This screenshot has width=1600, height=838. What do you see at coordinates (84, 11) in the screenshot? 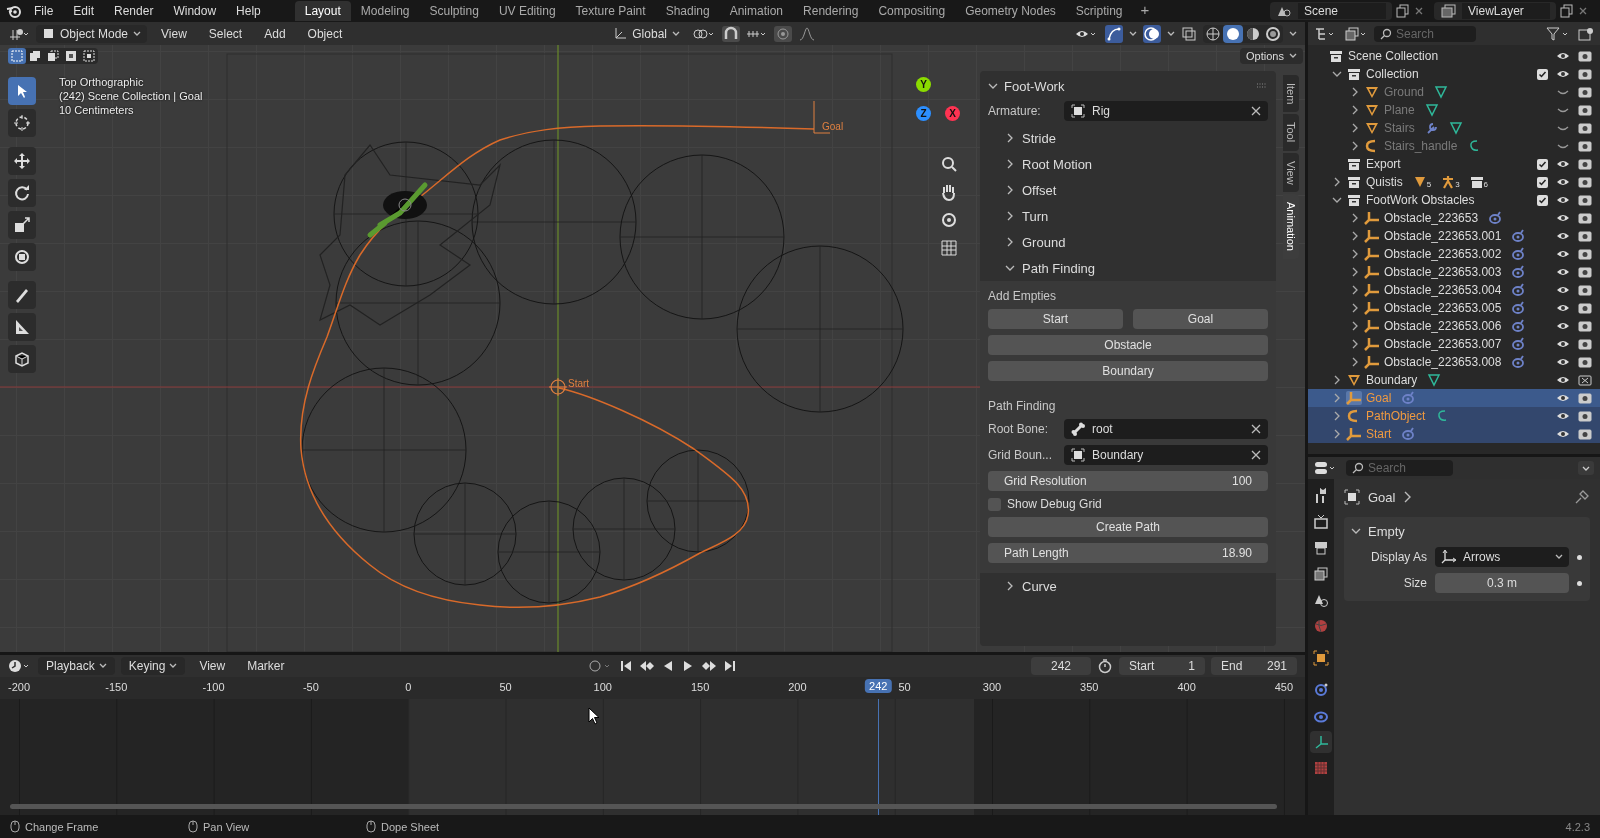
I see `menu-item: Edit` at bounding box center [84, 11].